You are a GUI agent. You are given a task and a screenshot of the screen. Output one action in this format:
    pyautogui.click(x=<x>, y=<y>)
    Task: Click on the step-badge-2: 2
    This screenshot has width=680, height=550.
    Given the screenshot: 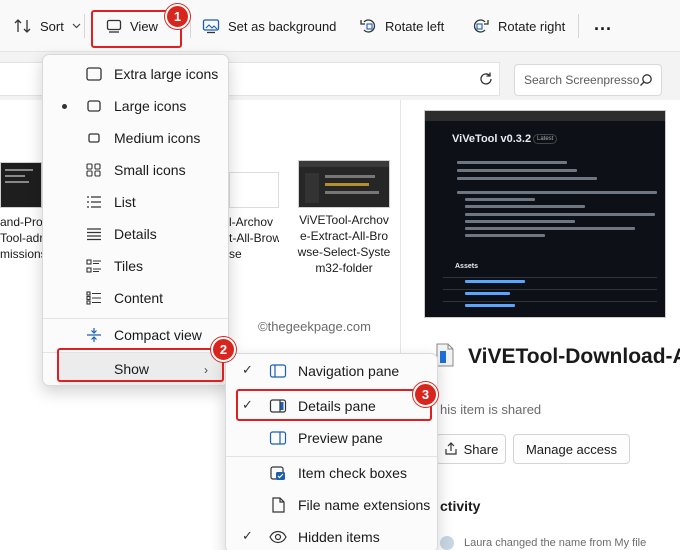 What is the action you would take?
    pyautogui.click(x=223, y=349)
    